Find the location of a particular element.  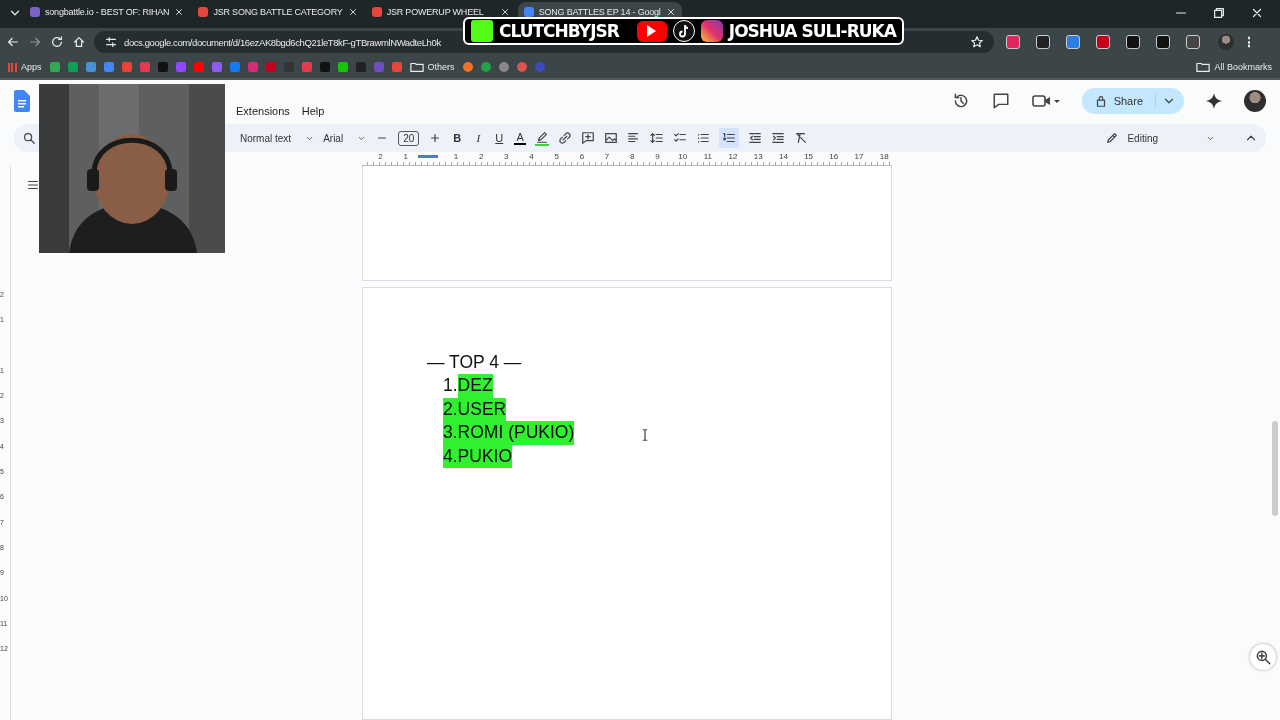

ruler-number: 14 is located at coordinates (783, 157).